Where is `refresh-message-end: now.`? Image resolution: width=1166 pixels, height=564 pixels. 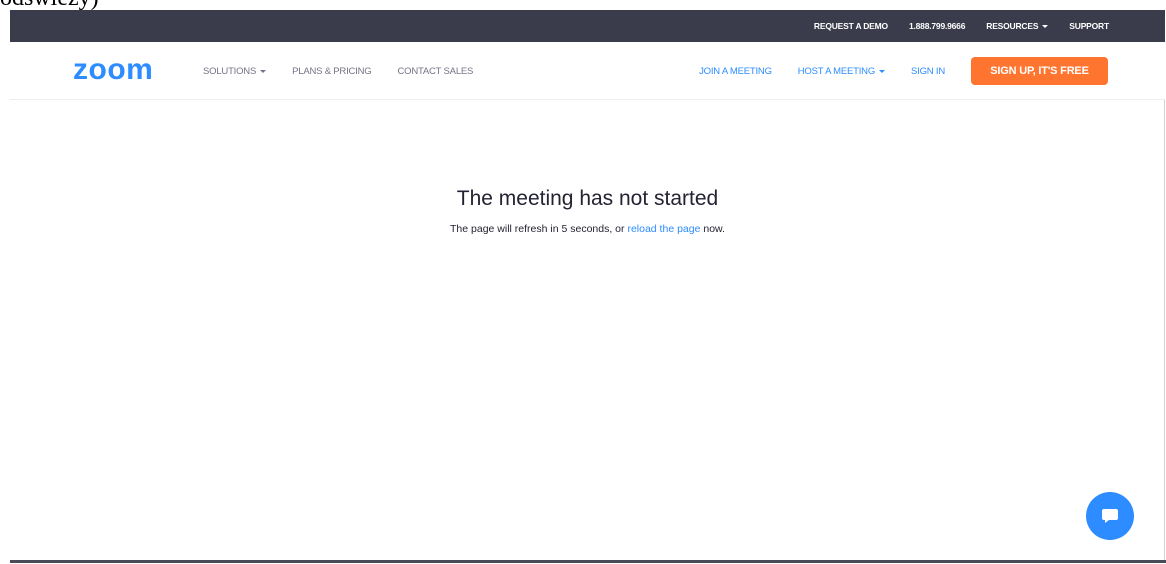 refresh-message-end: now. is located at coordinates (712, 229).